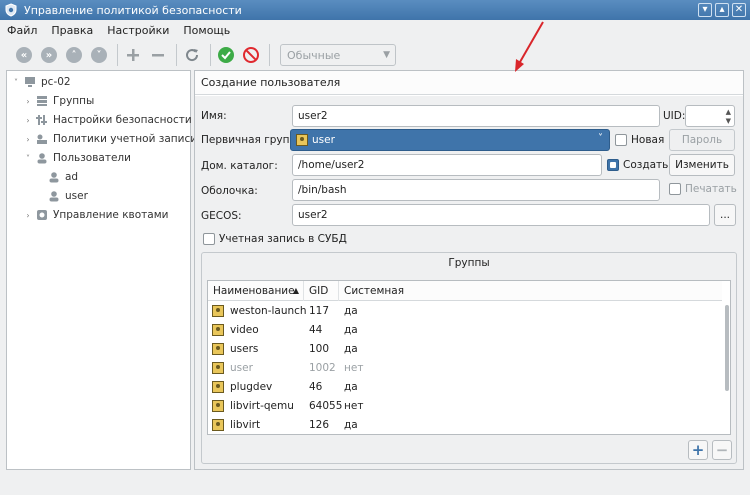  I want to click on plus-icon, so click(133, 55).